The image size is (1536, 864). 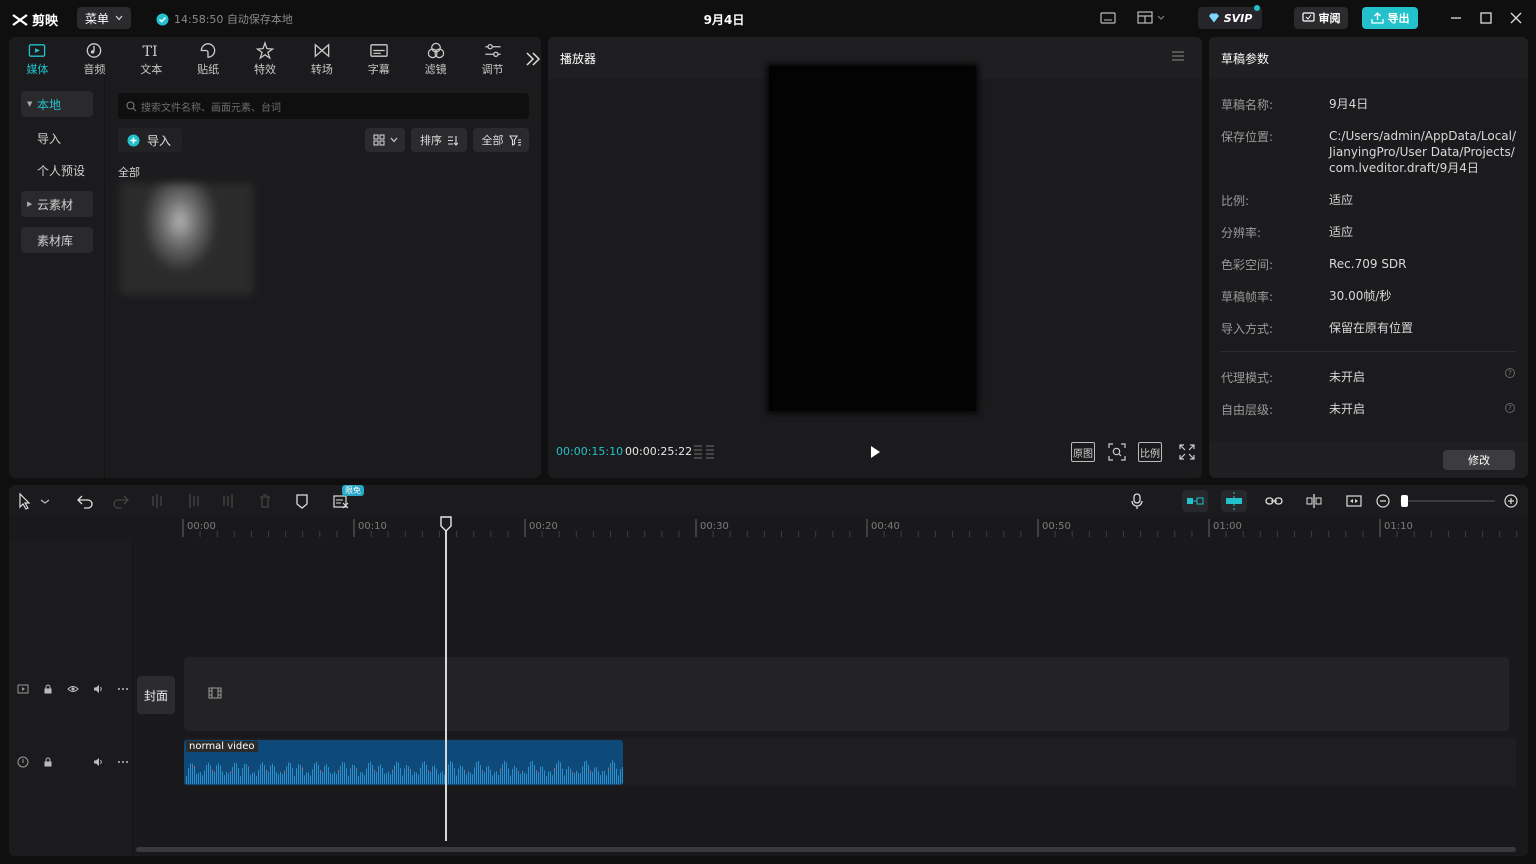 What do you see at coordinates (1247, 378) in the screenshot?
I see `row-key: 代理模式:` at bounding box center [1247, 378].